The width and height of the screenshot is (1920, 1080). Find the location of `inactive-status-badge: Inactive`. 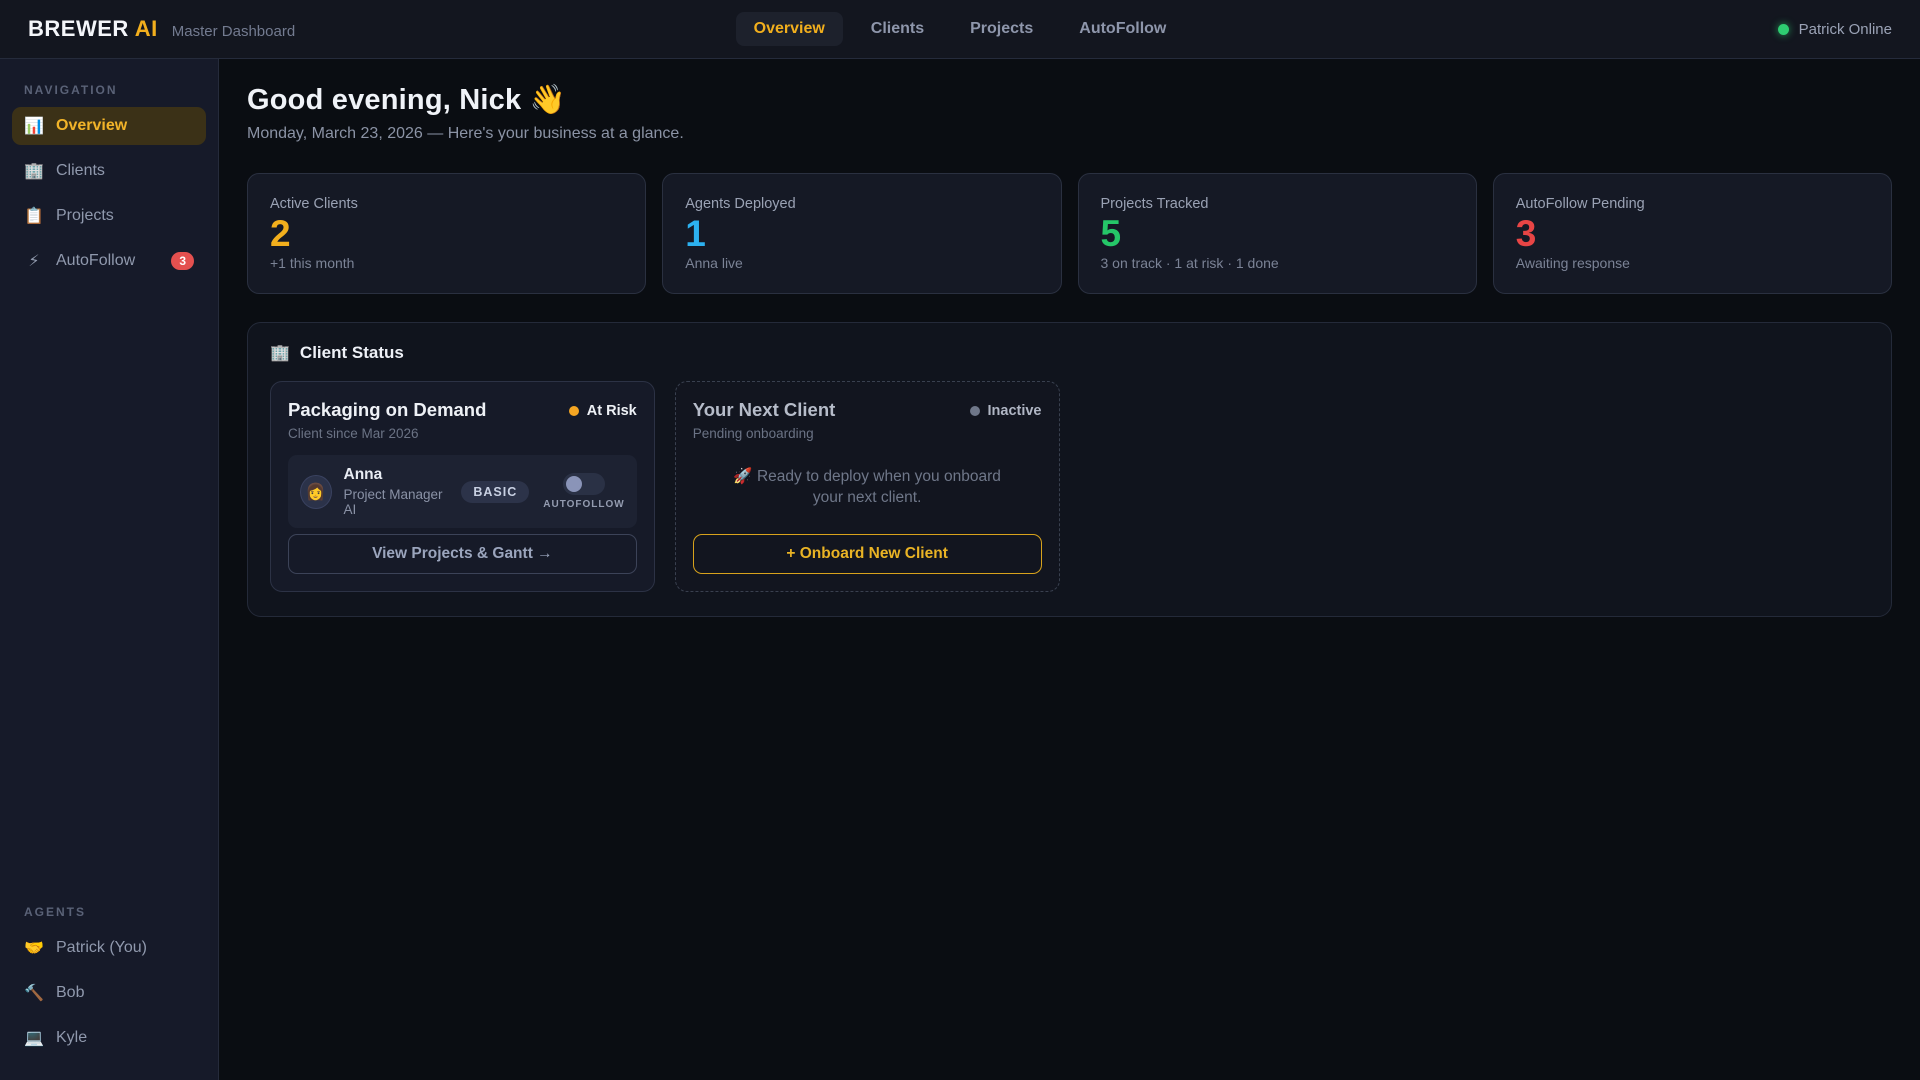

inactive-status-badge: Inactive is located at coordinates (1005, 411).